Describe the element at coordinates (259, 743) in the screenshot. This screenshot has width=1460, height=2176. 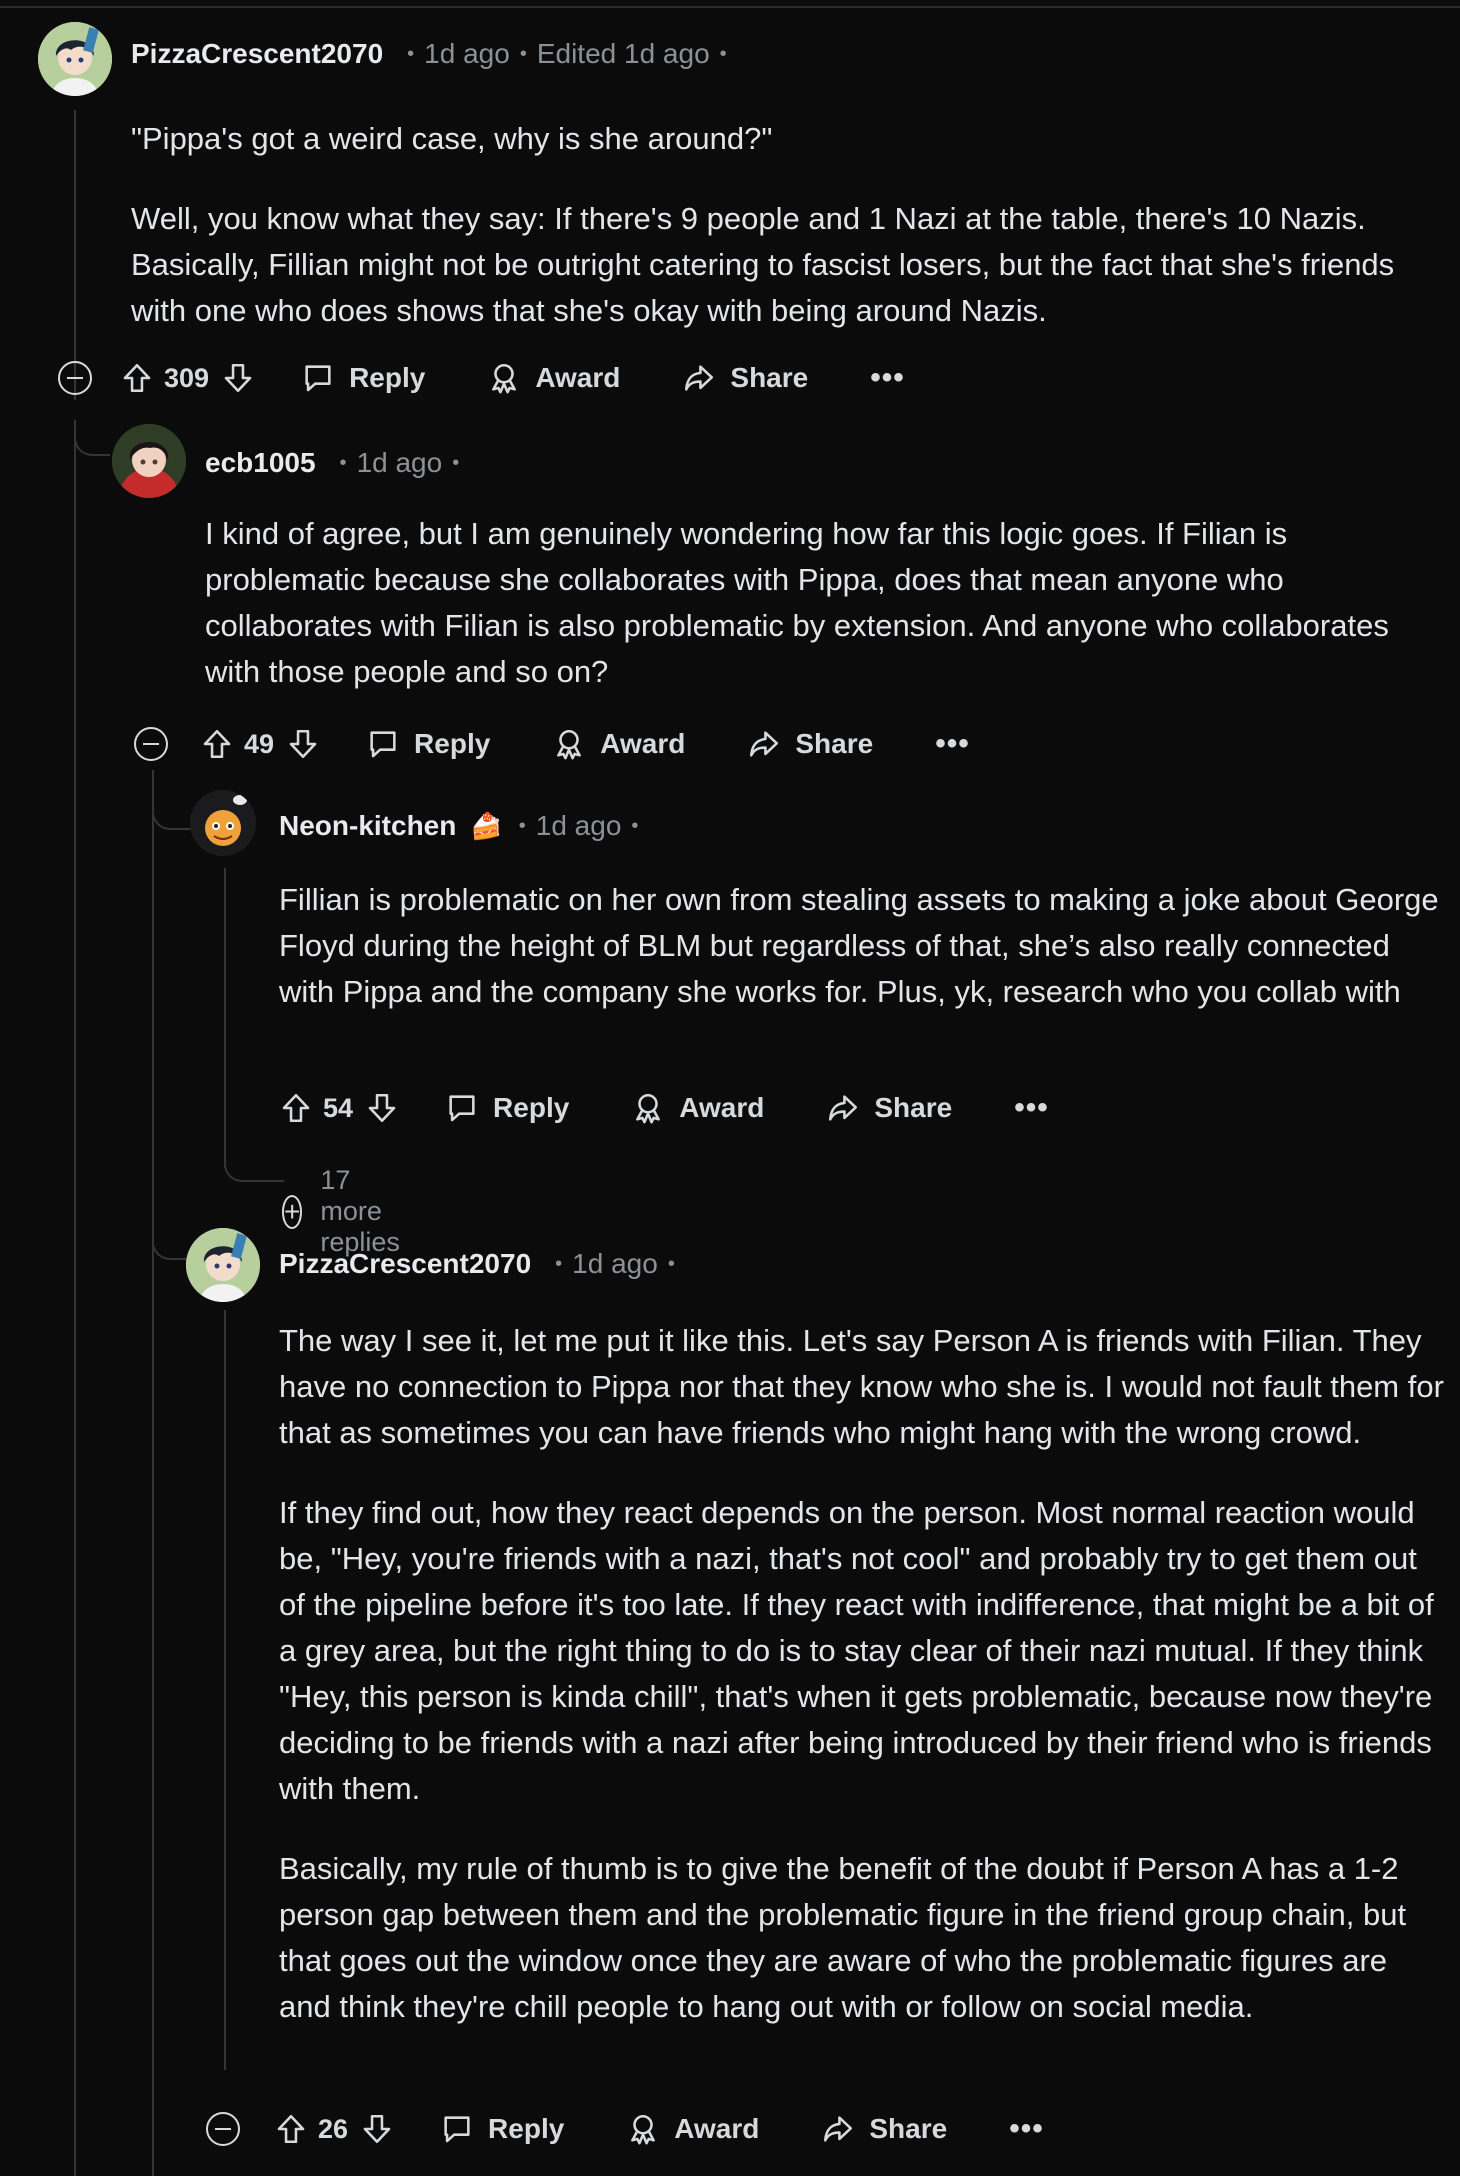
I see `vote-count: 49` at that location.